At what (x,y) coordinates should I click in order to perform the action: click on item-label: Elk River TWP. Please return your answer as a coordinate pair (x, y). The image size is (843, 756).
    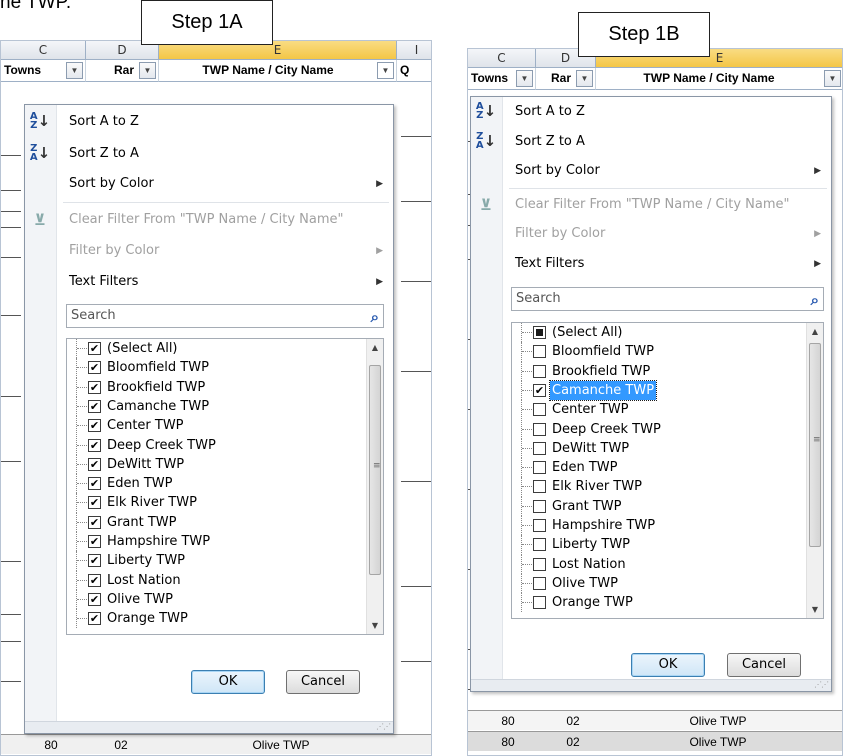
    Looking at the image, I should click on (152, 503).